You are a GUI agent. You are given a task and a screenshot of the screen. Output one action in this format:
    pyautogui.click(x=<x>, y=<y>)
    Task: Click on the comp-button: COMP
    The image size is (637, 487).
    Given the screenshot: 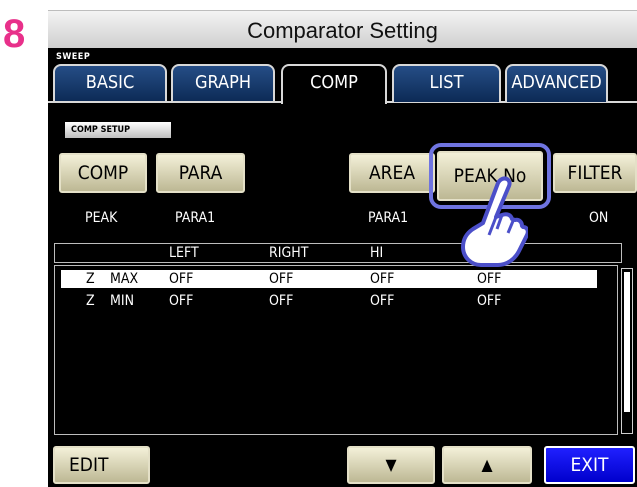 What is the action you would take?
    pyautogui.click(x=103, y=173)
    